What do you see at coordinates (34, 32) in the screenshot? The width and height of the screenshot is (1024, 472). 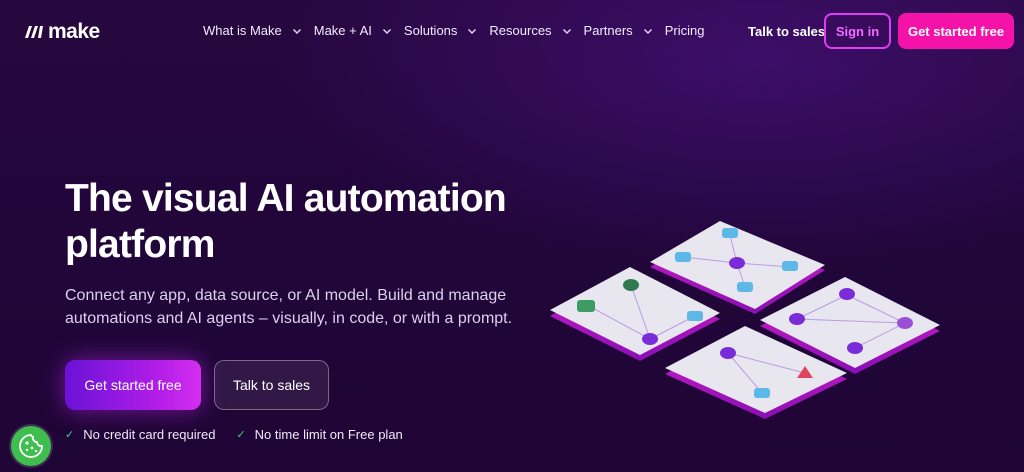 I see `make-logo-icon` at bounding box center [34, 32].